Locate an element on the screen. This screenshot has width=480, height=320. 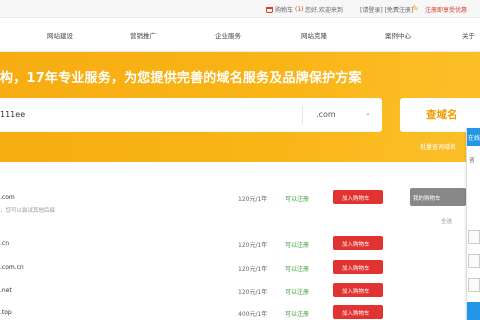
edit-icon: ✎ is located at coordinates (415, 8).